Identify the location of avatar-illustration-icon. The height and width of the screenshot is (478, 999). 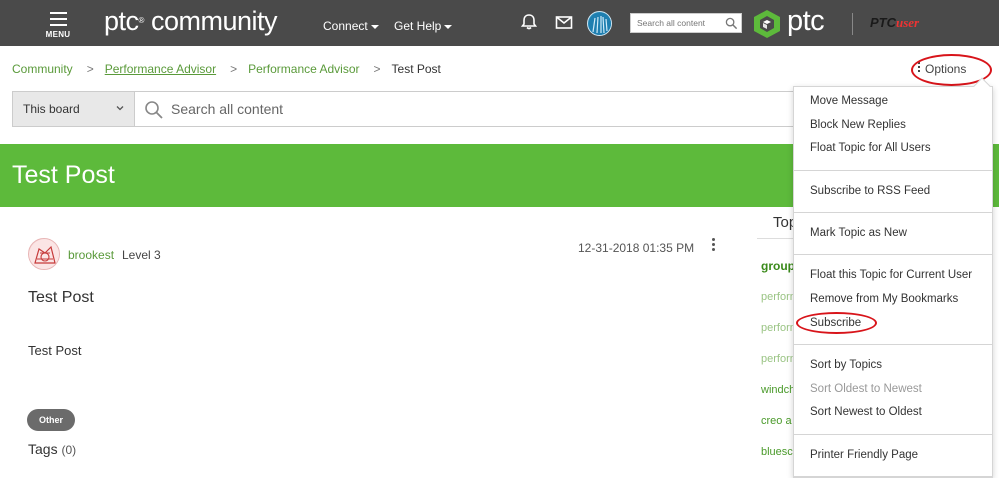
(44, 254).